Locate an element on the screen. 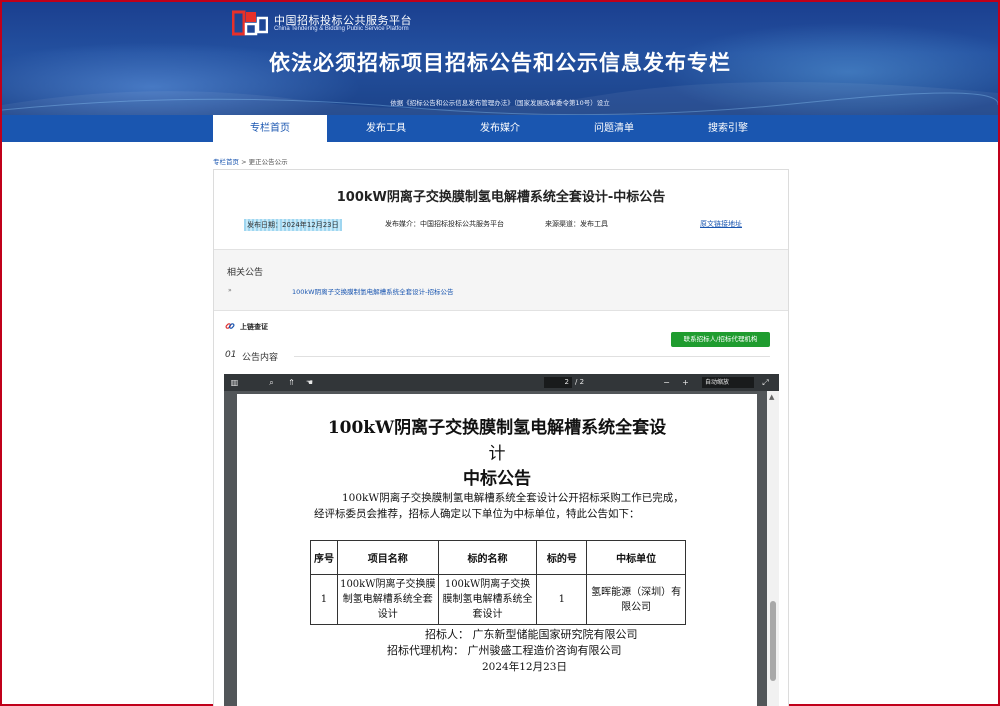 The height and width of the screenshot is (706, 1000). breadcrumb: 专栏首页 > 更正公告公示 is located at coordinates (250, 161).